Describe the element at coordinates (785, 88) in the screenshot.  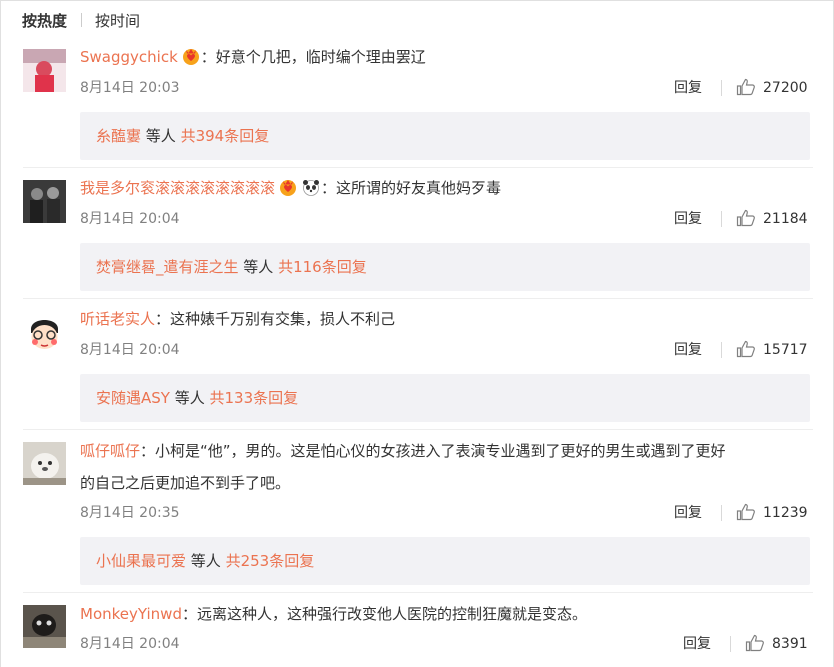
I see `like-count: 27200` at that location.